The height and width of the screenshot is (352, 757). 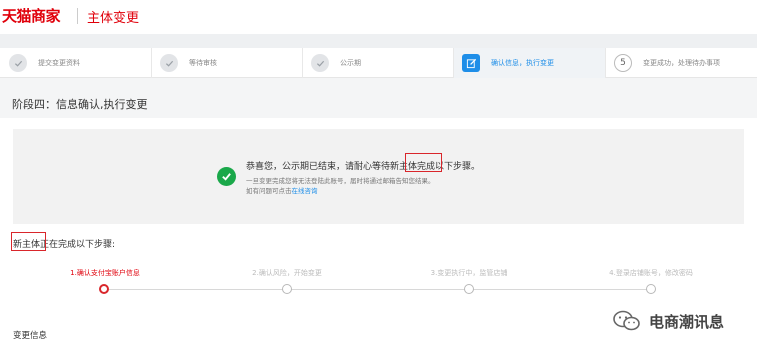 What do you see at coordinates (30, 336) in the screenshot?
I see `change-info-heading: 变更信息` at bounding box center [30, 336].